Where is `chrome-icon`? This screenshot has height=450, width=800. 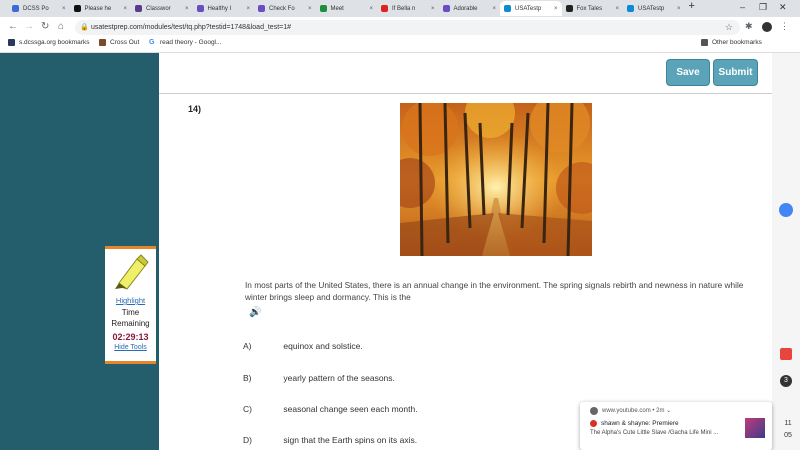
chrome-icon is located at coordinates (594, 411).